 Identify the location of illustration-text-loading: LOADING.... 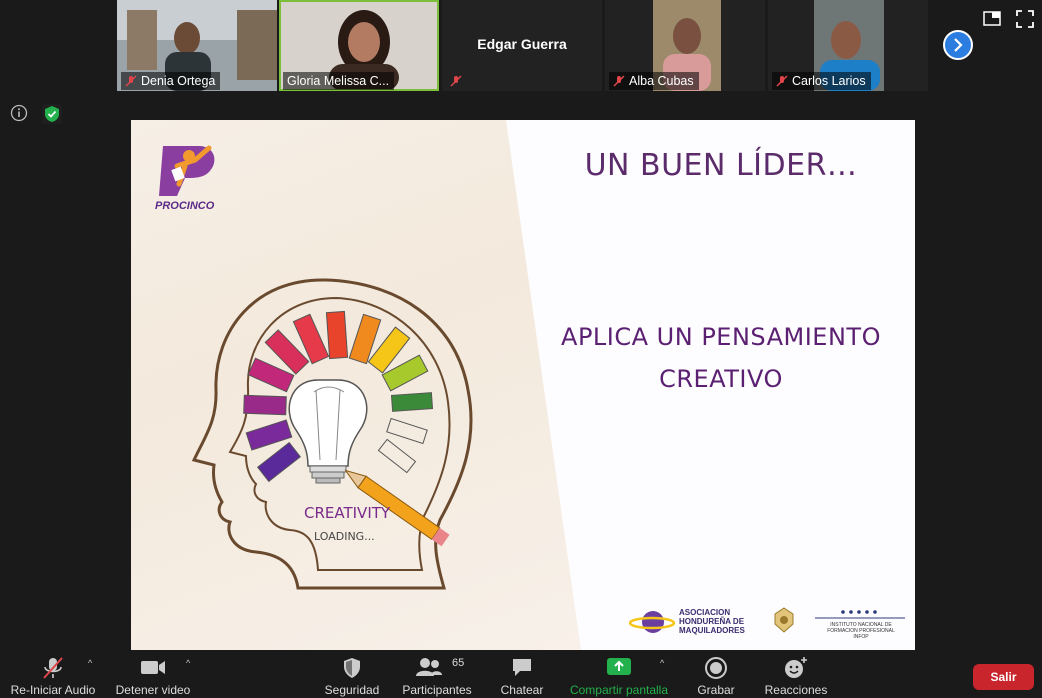
(344, 536).